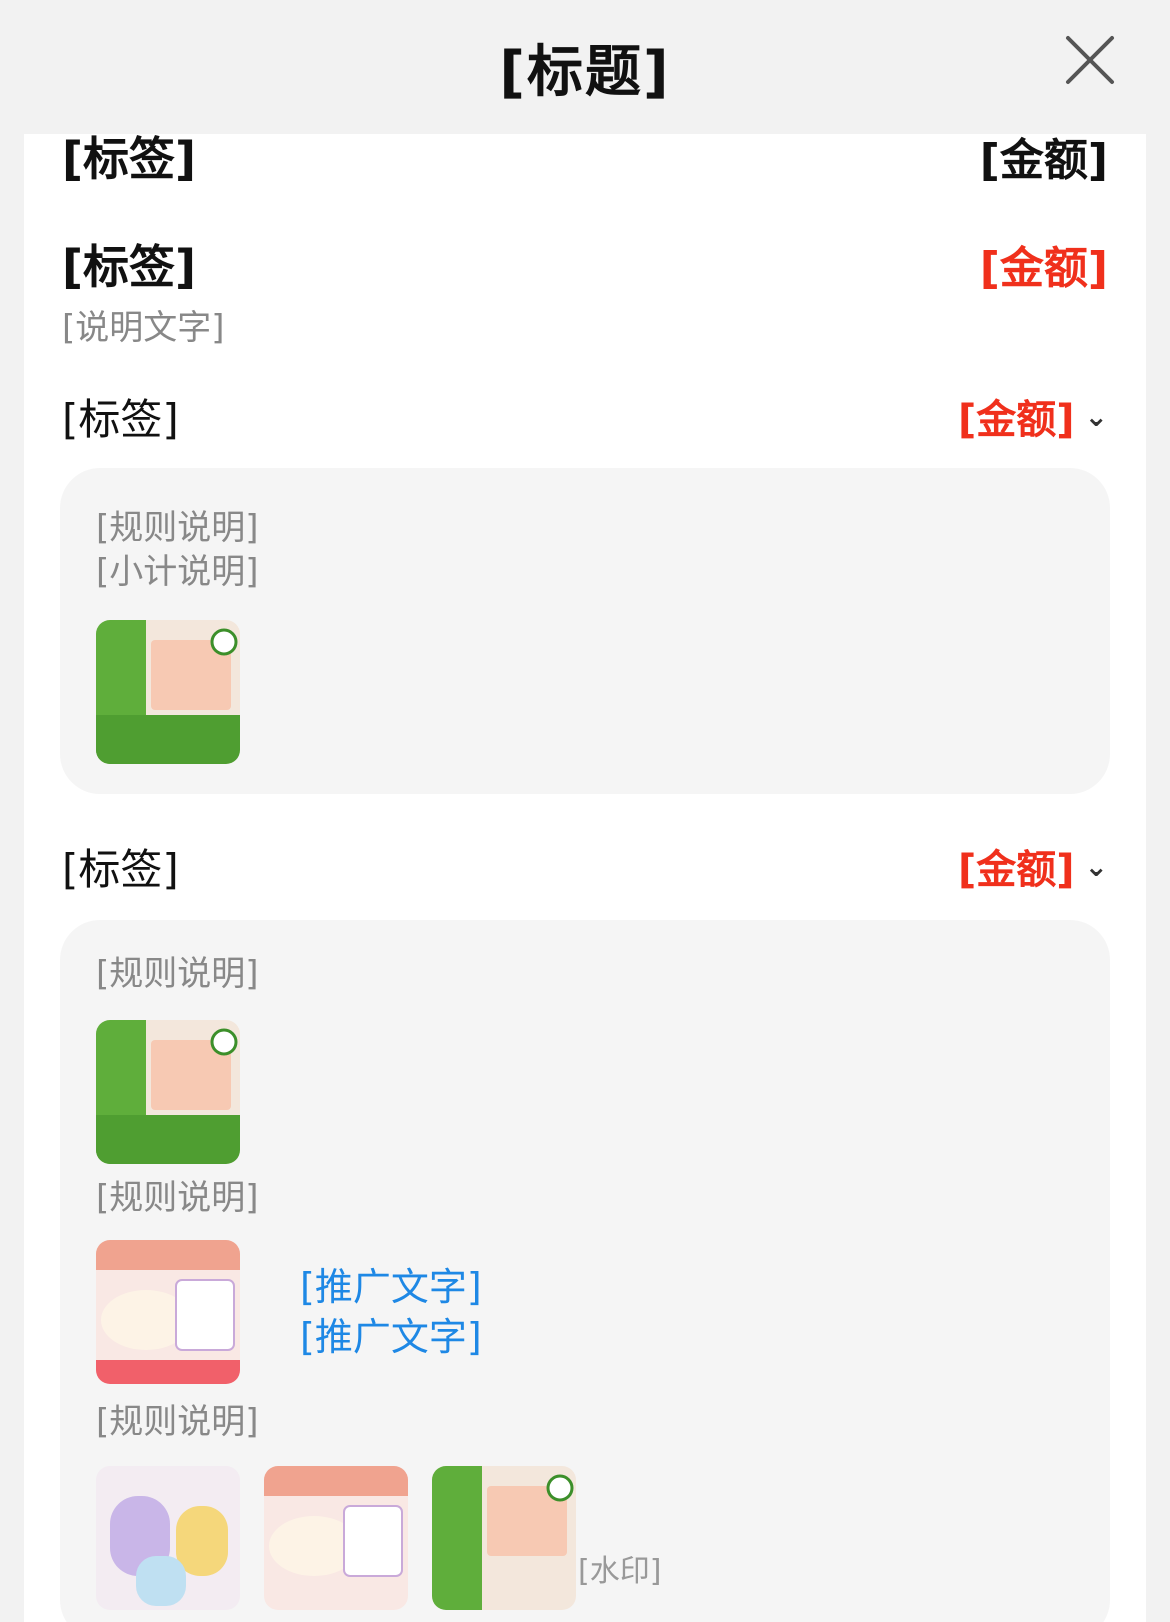 The width and height of the screenshot is (1170, 1622). Describe the element at coordinates (1043, 160) in the screenshot. I see `total-value: [金额]` at that location.